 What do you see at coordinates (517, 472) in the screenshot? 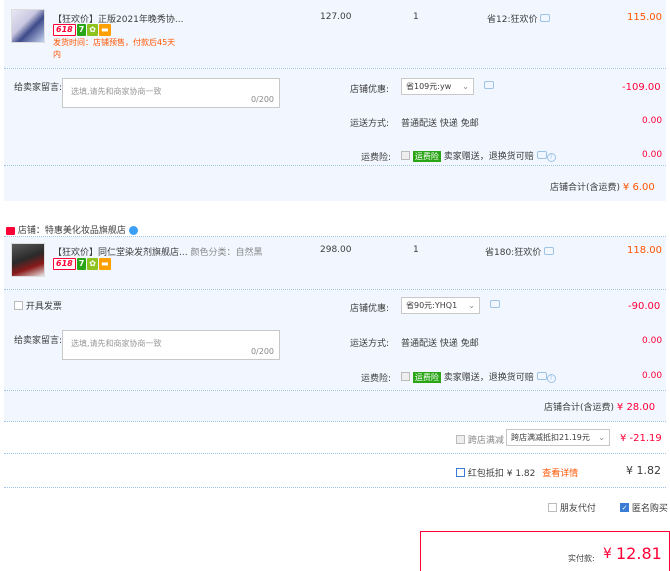
I see `red-packet: 红包抵扣 ¥ 1.82 查看详情` at bounding box center [517, 472].